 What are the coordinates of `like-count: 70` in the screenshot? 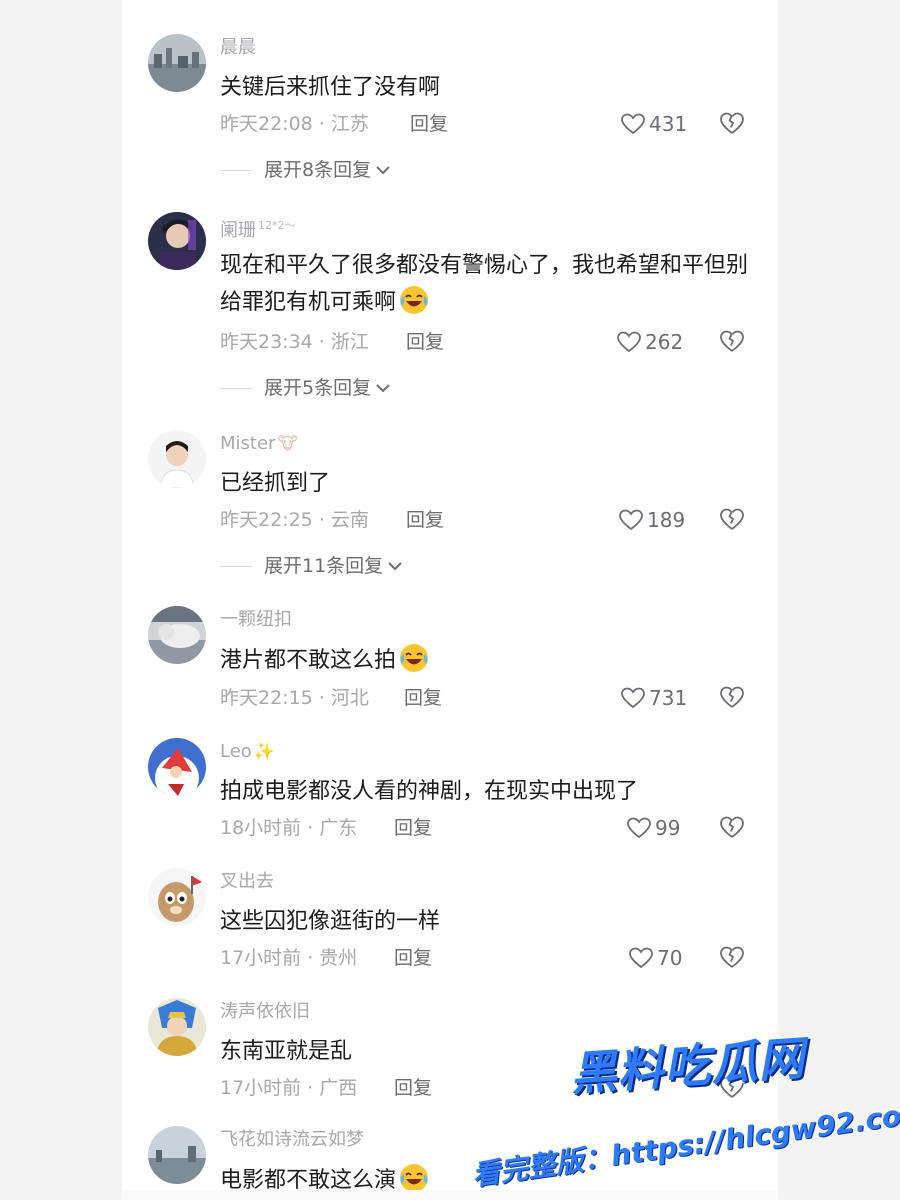 It's located at (670, 958).